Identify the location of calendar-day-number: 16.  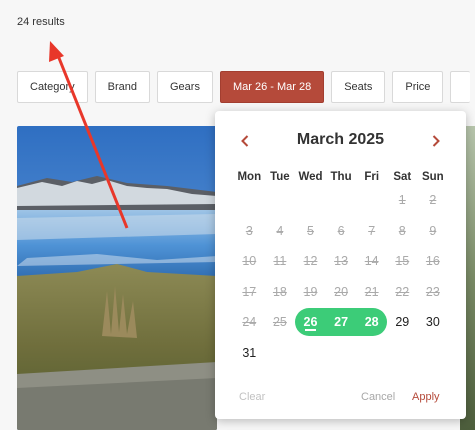
(432, 261).